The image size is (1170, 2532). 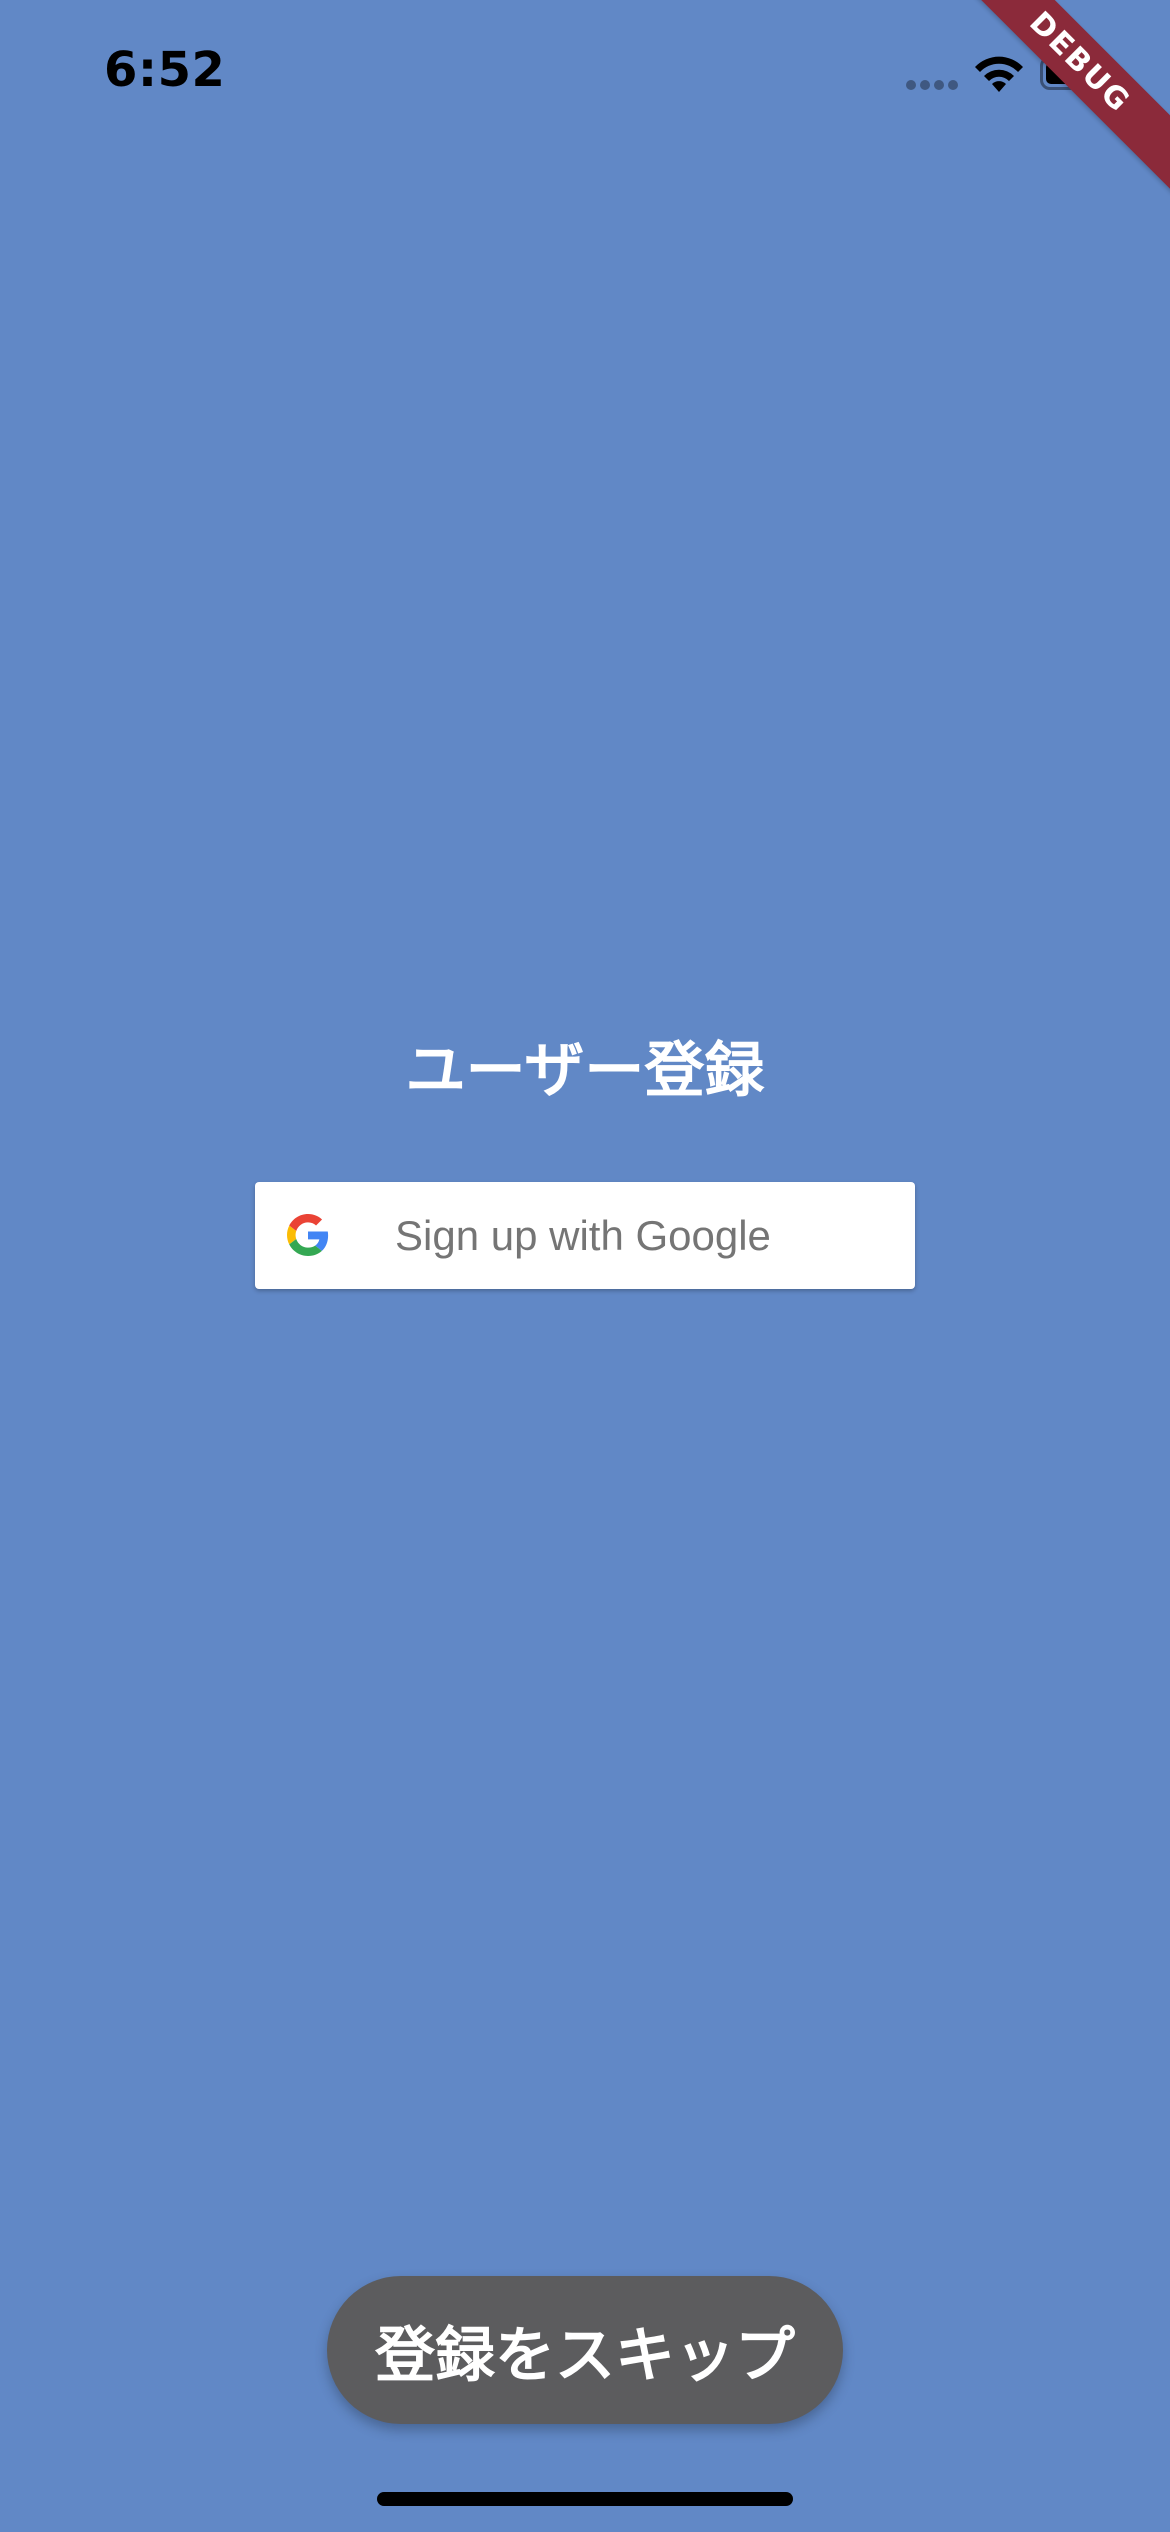 I want to click on google-signup-label: Sign up with Google, so click(x=583, y=1235).